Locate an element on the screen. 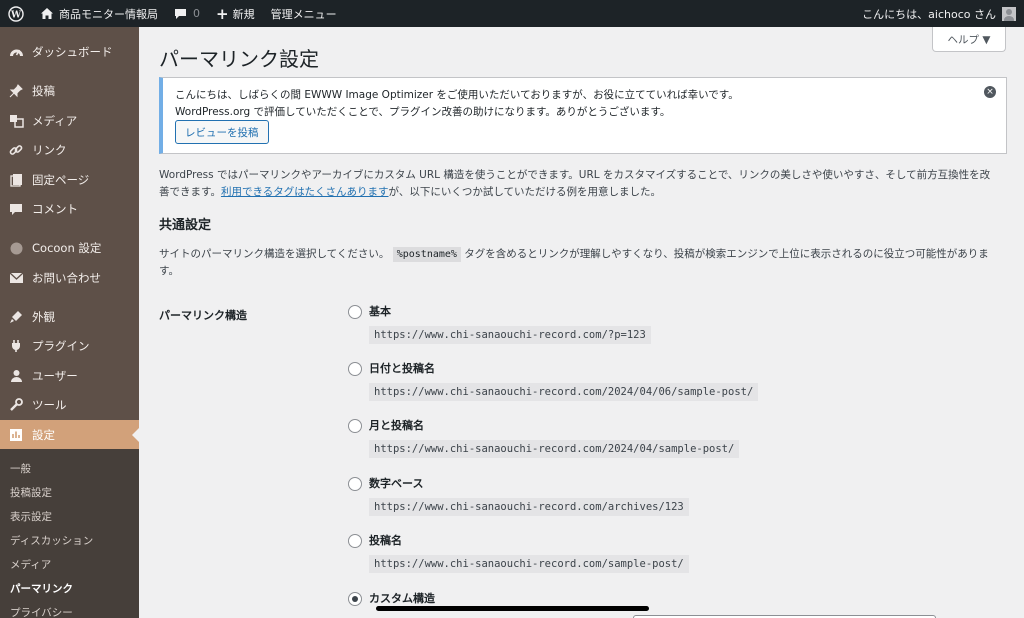  radio-post-name is located at coordinates (355, 541).